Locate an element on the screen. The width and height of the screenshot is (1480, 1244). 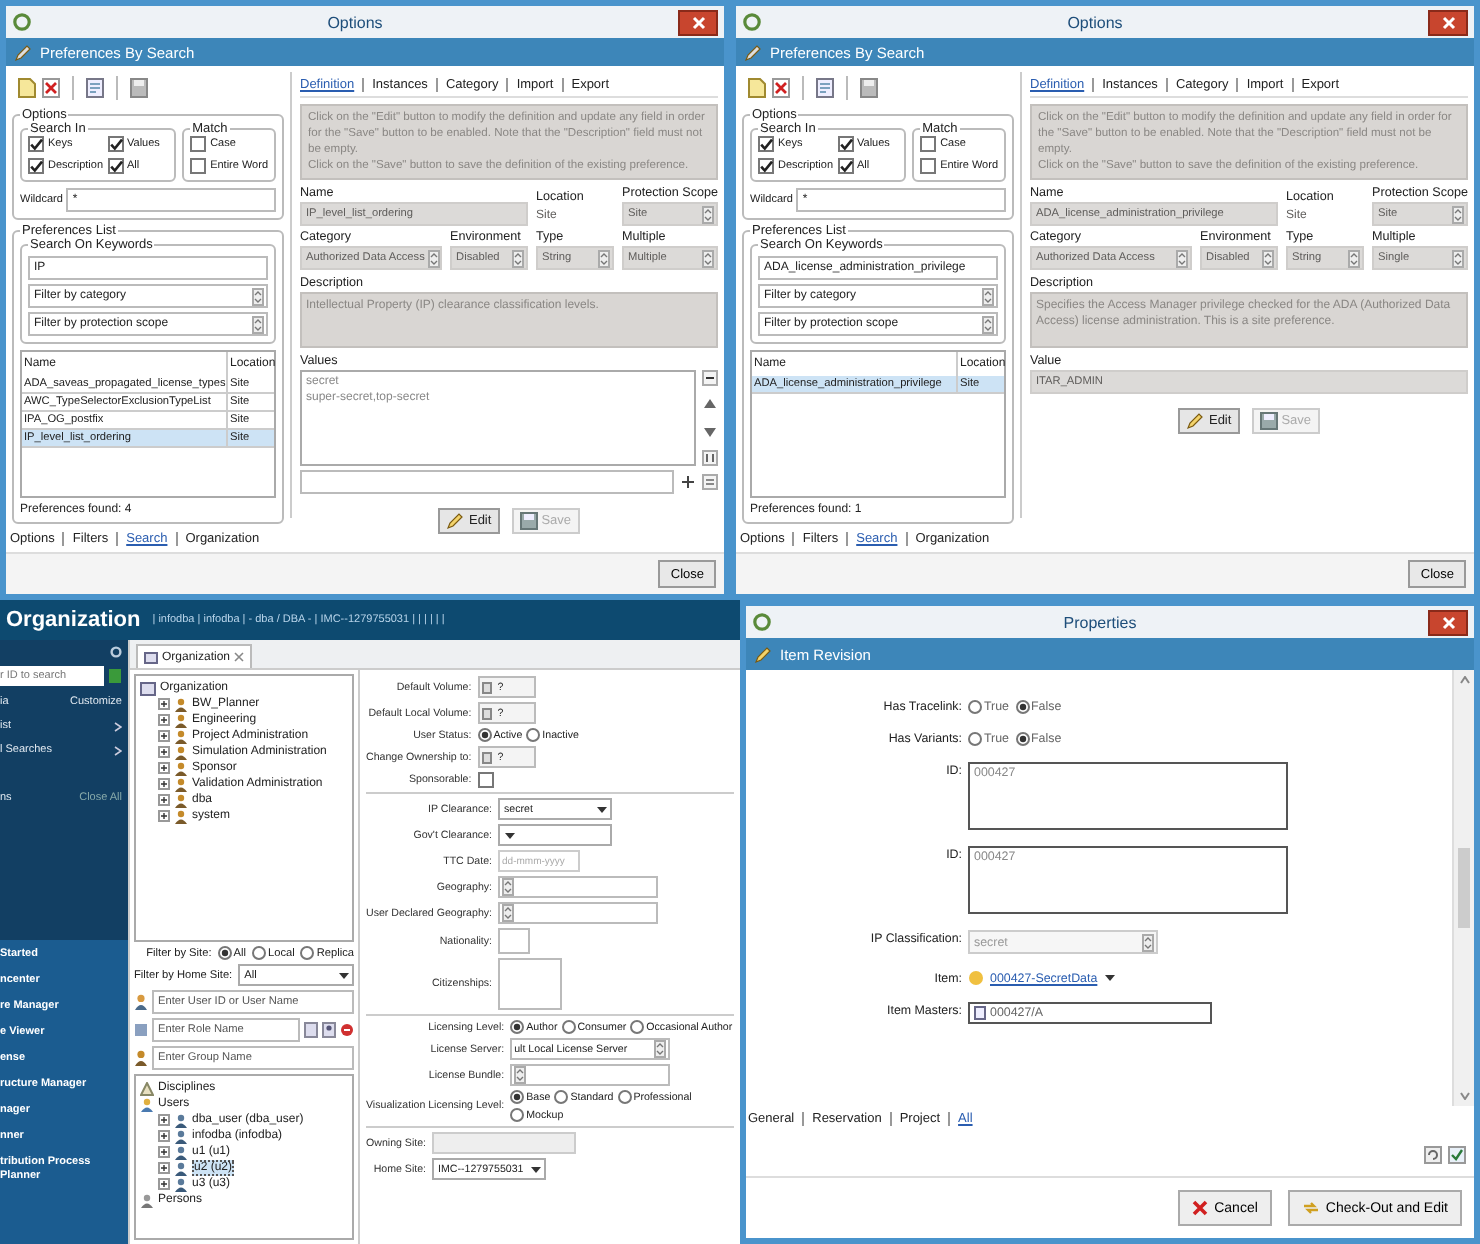
remove-icon is located at coordinates (710, 378).